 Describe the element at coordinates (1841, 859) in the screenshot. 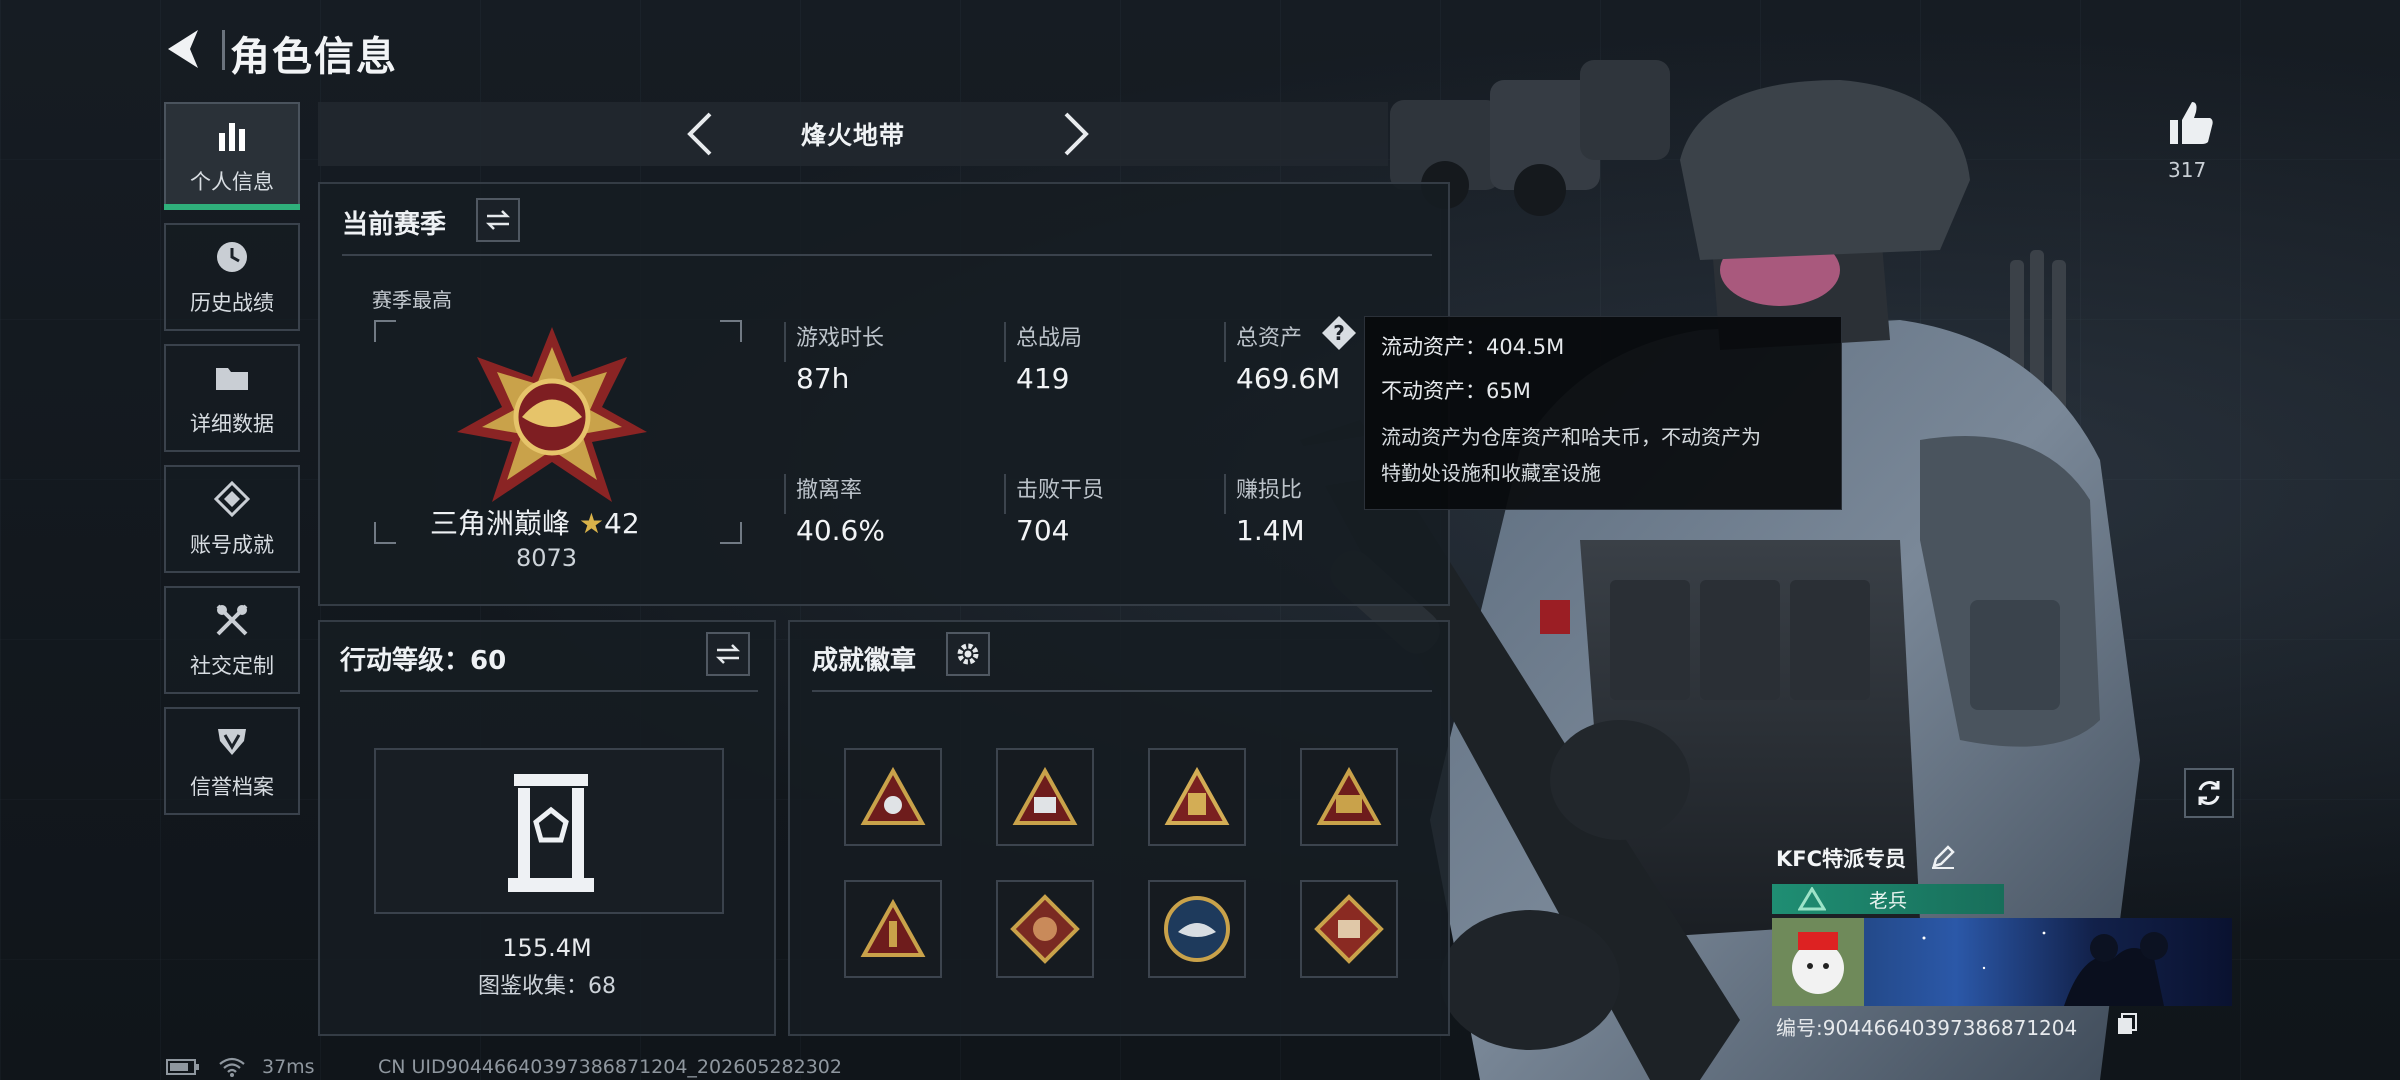

I see `player-name: KFC特派专员` at that location.